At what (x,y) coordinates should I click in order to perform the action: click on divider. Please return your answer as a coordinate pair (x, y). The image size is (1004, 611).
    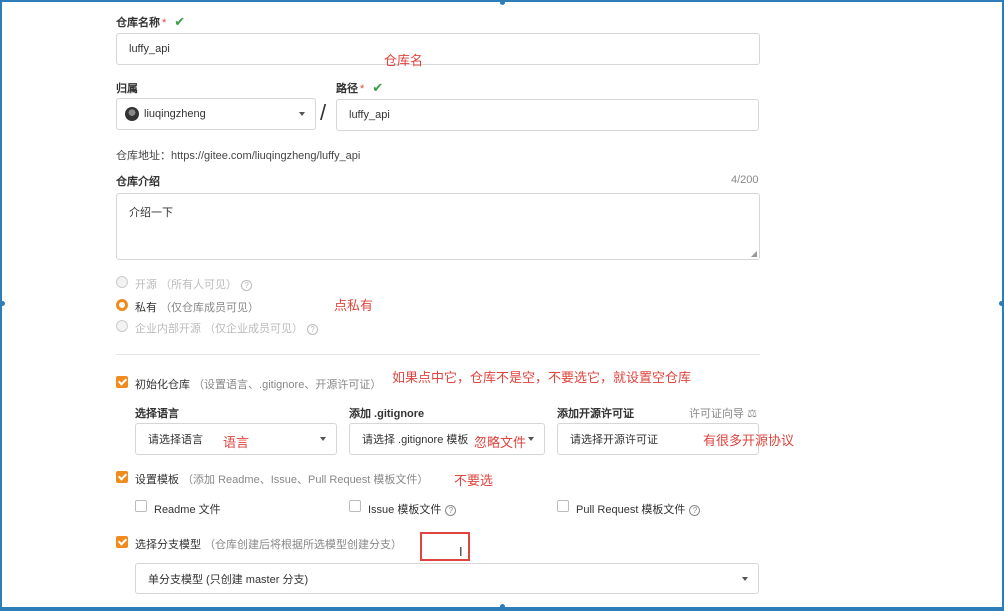
    Looking at the image, I should click on (438, 354).